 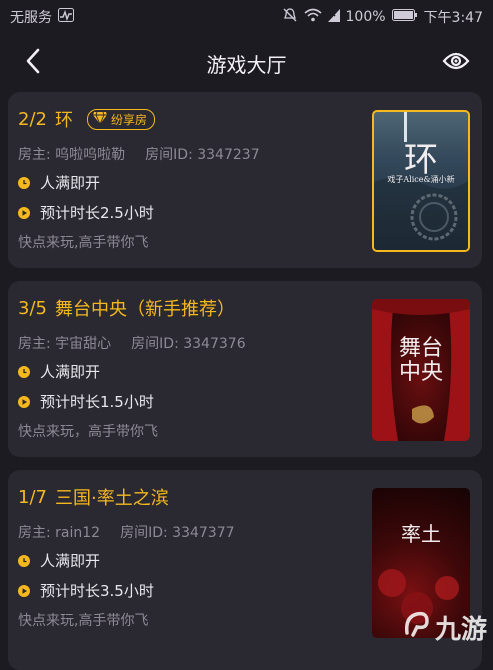 What do you see at coordinates (111, 498) in the screenshot?
I see `room-title: 三国·率土之滨` at bounding box center [111, 498].